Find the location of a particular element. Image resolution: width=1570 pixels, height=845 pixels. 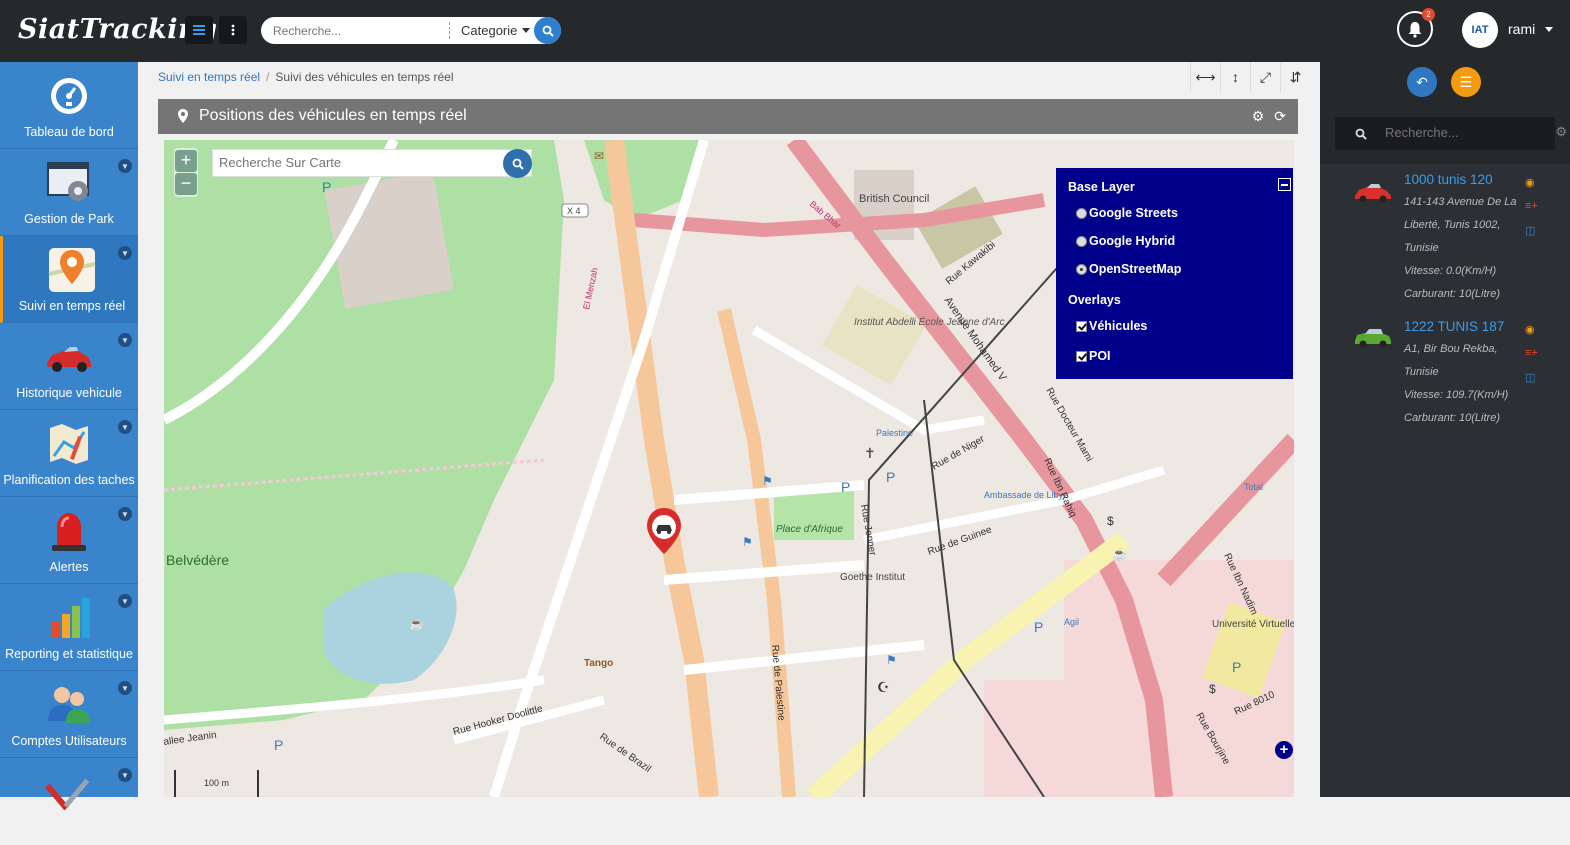

sidebar-item-tools: ▼ is located at coordinates (69, 801).